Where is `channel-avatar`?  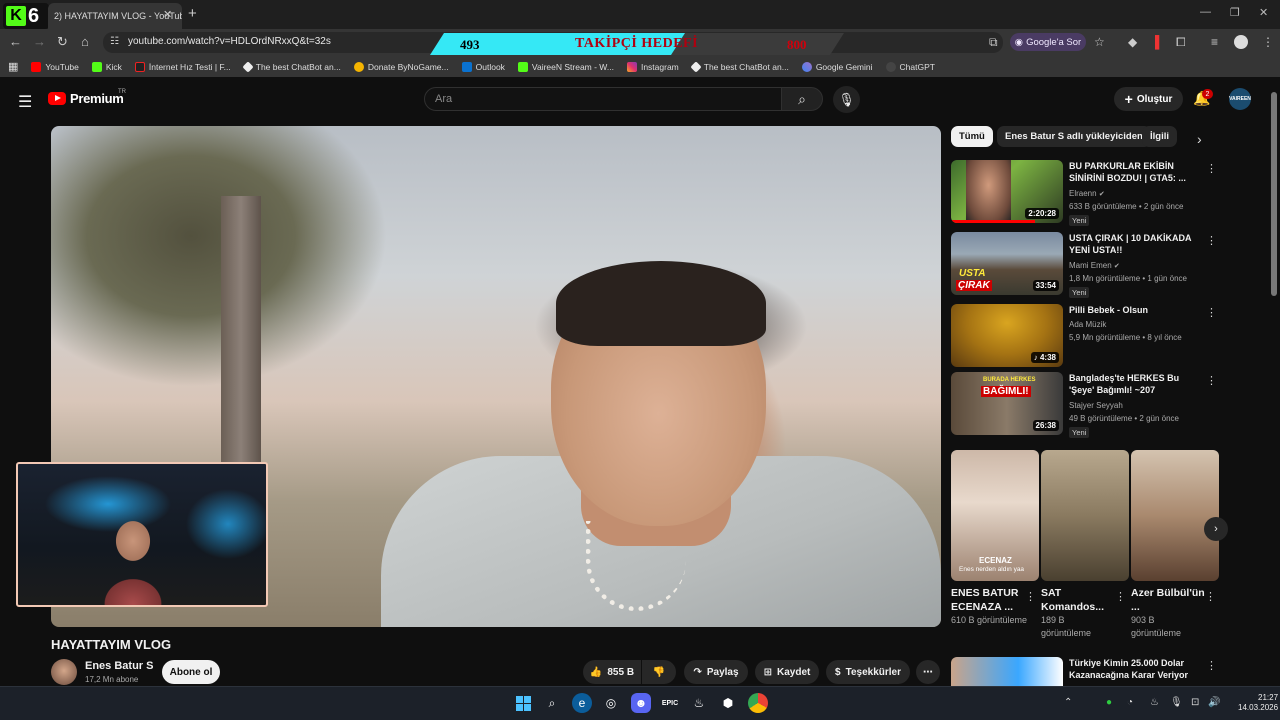
channel-avatar is located at coordinates (64, 672).